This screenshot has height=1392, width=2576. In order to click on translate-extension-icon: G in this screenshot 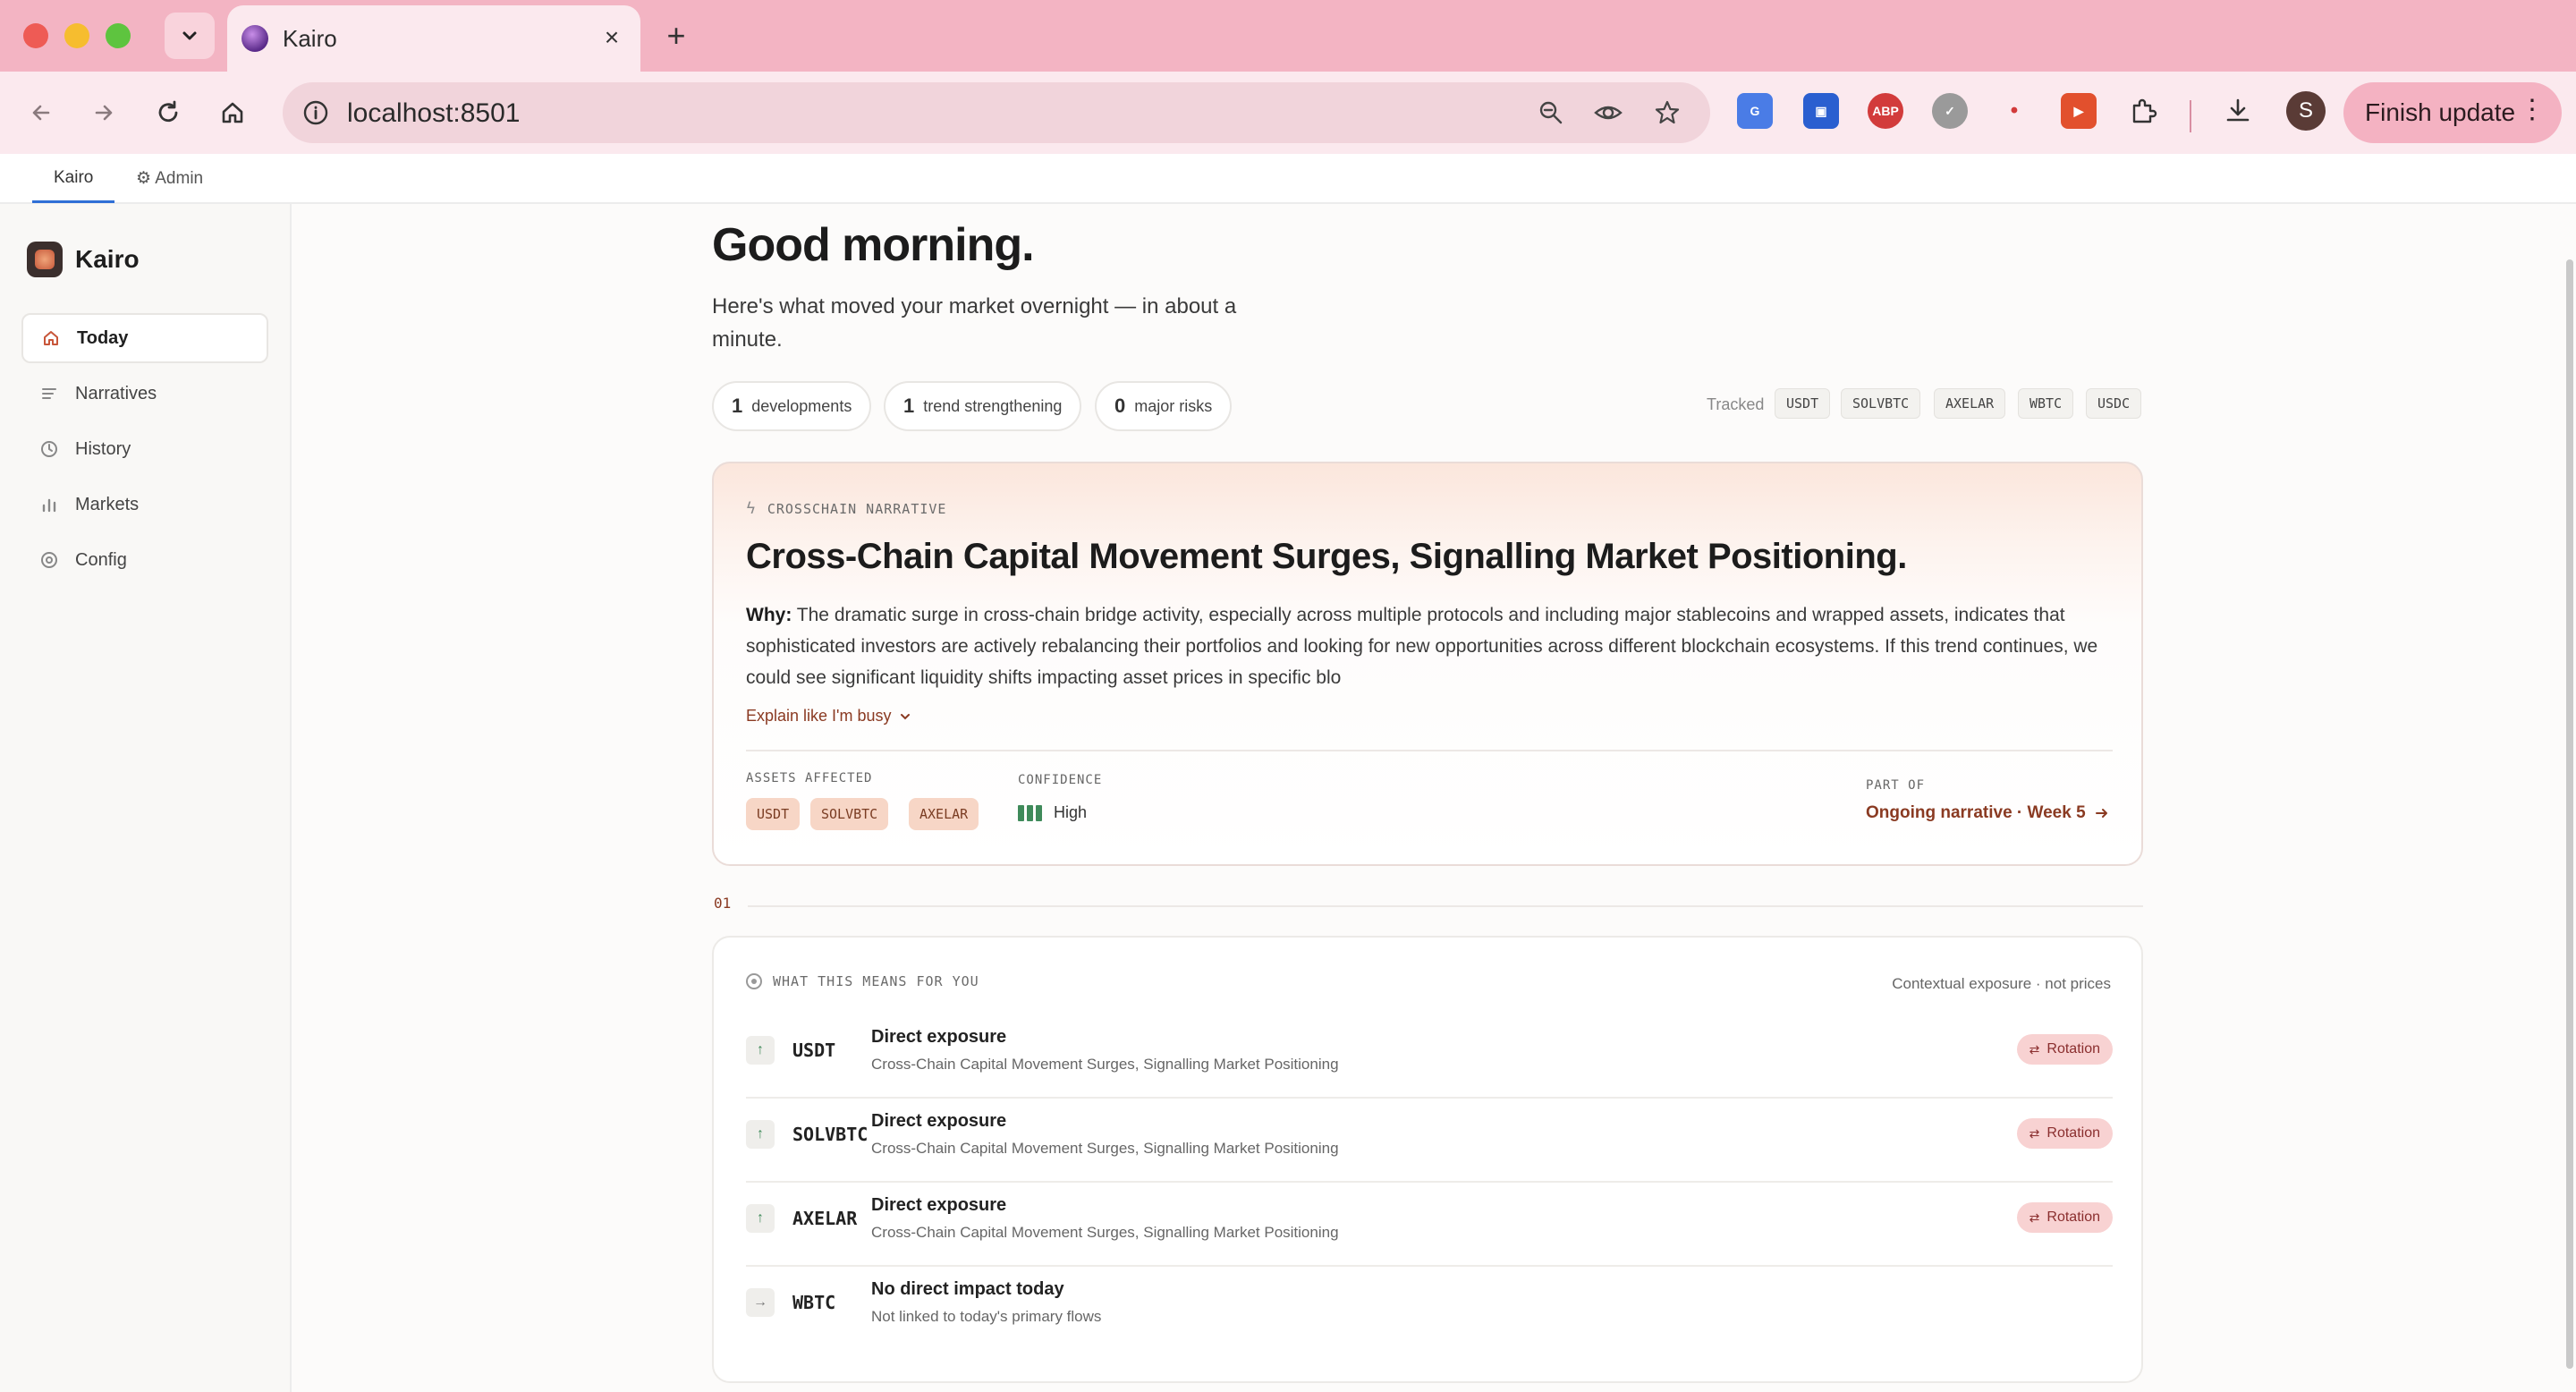, I will do `click(1755, 111)`.